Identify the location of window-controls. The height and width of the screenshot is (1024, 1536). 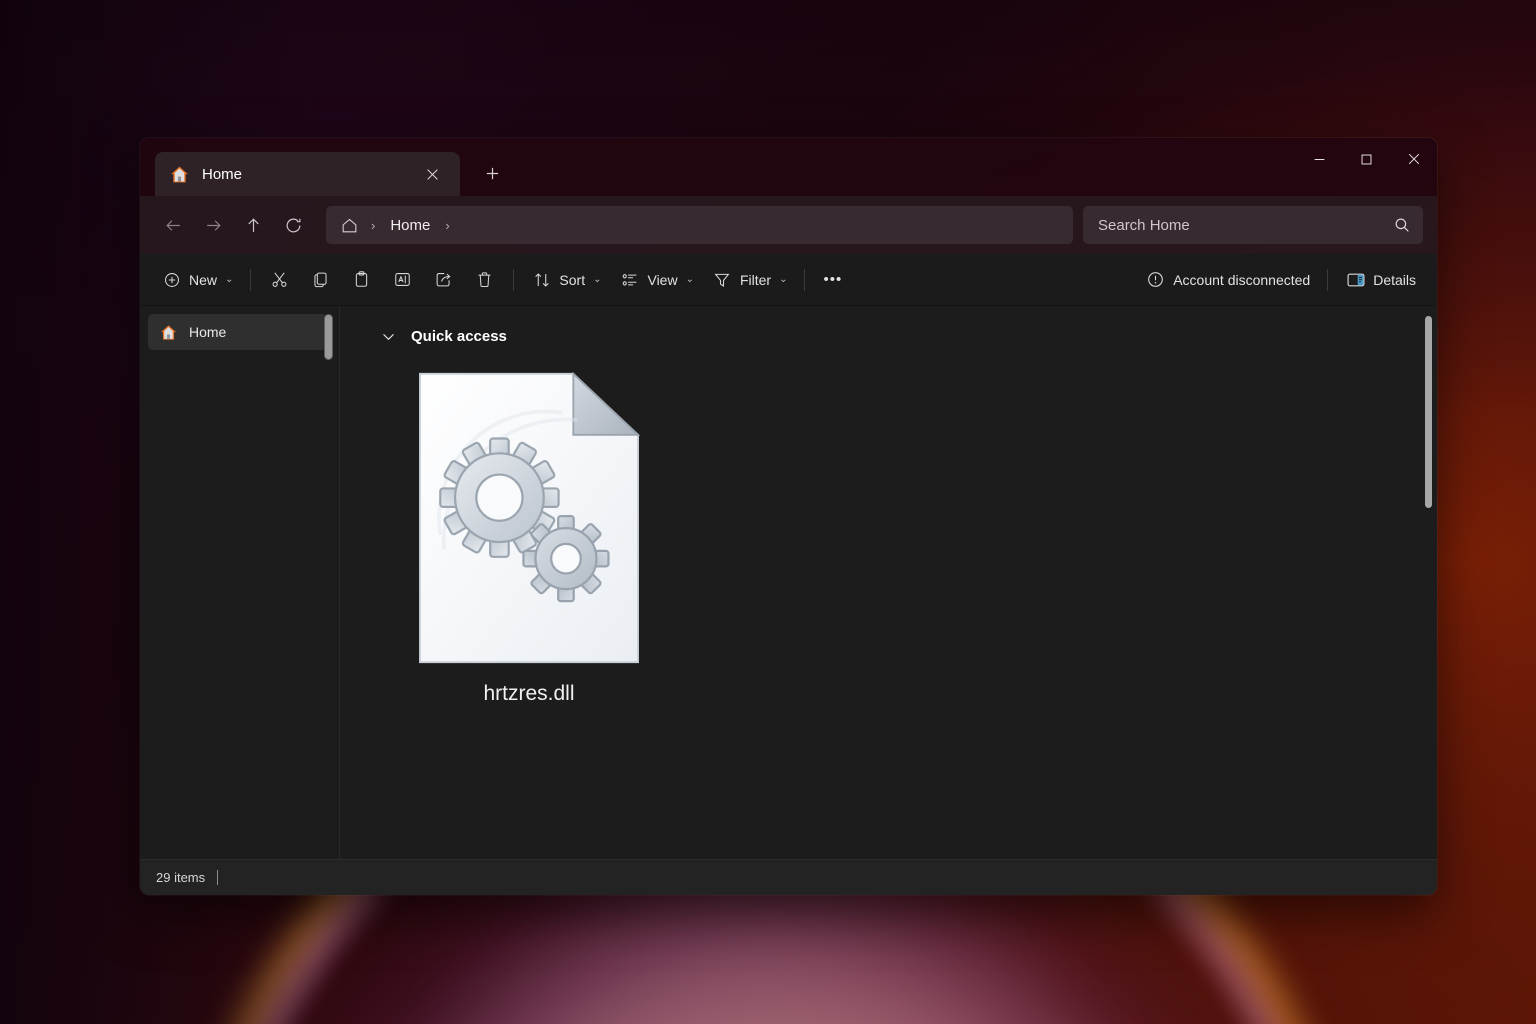
(1366, 159).